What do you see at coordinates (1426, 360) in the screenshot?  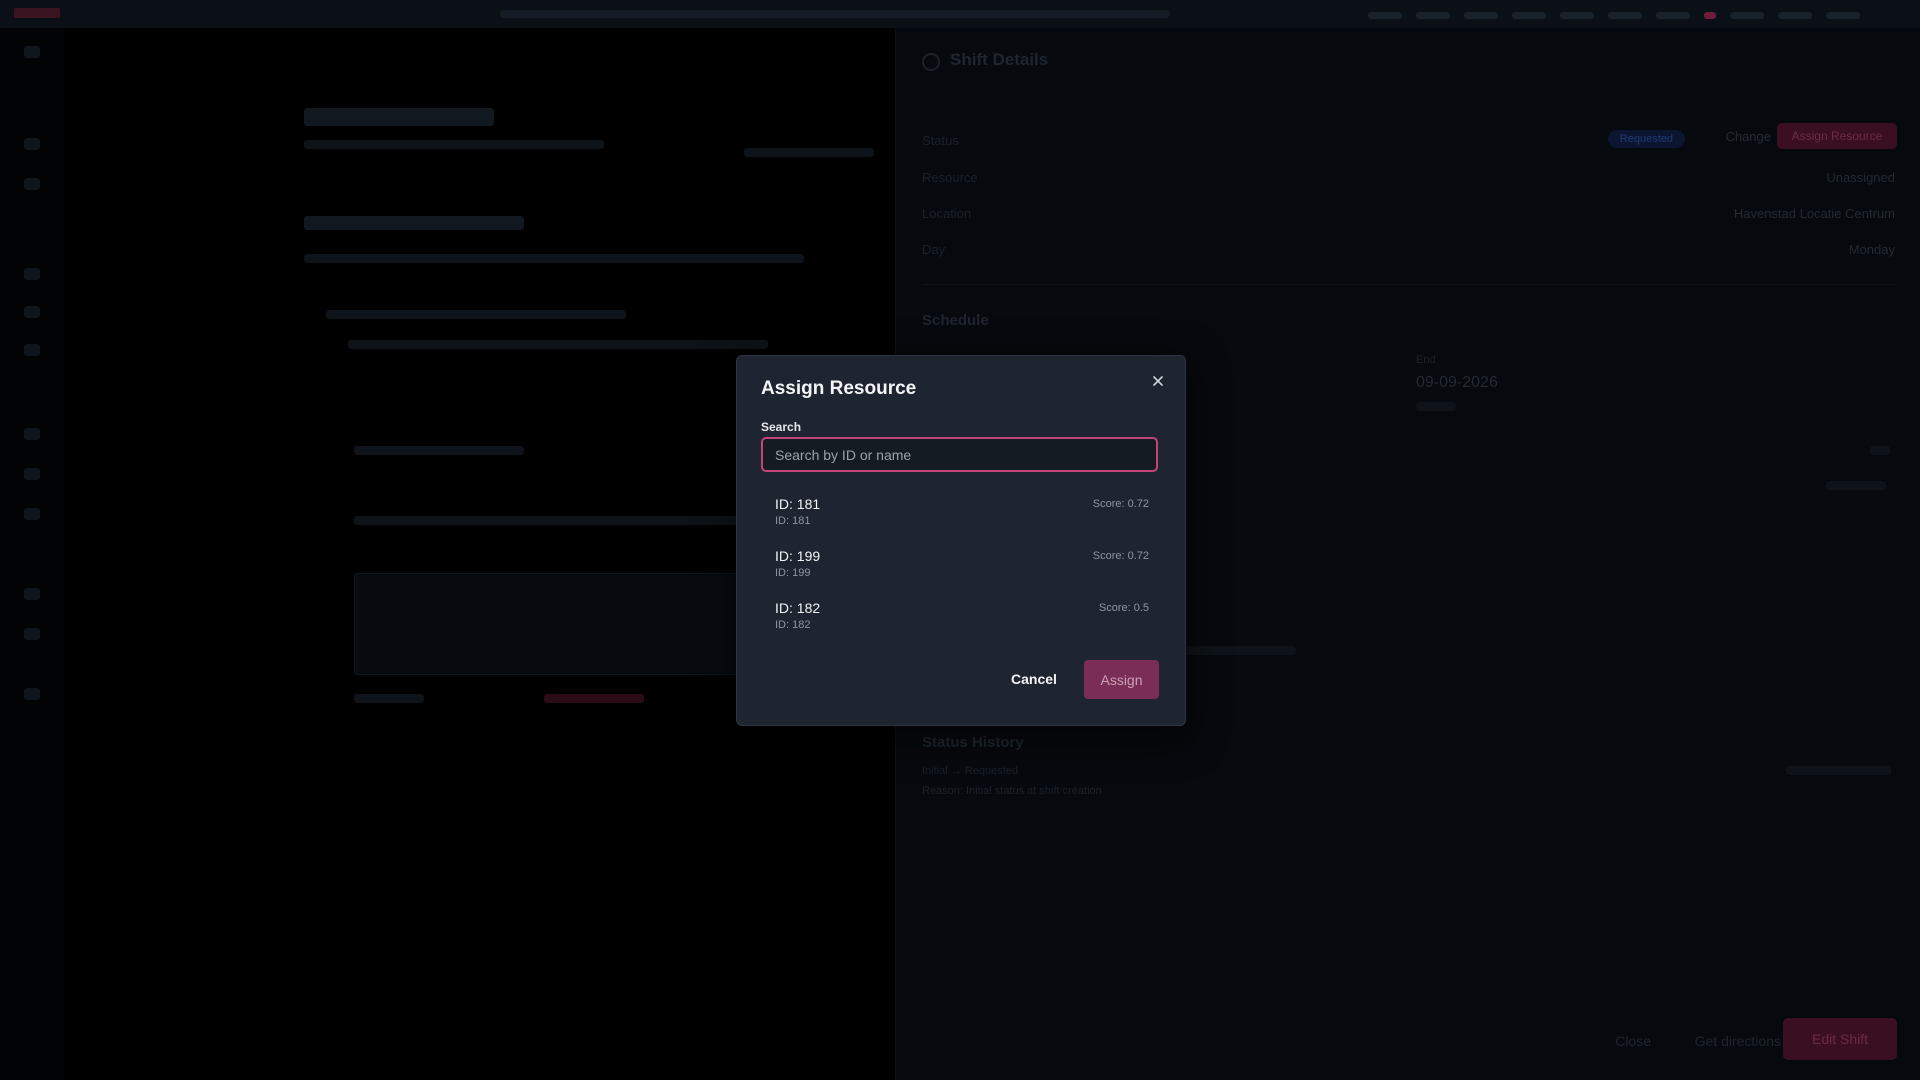 I see `end-label: End` at bounding box center [1426, 360].